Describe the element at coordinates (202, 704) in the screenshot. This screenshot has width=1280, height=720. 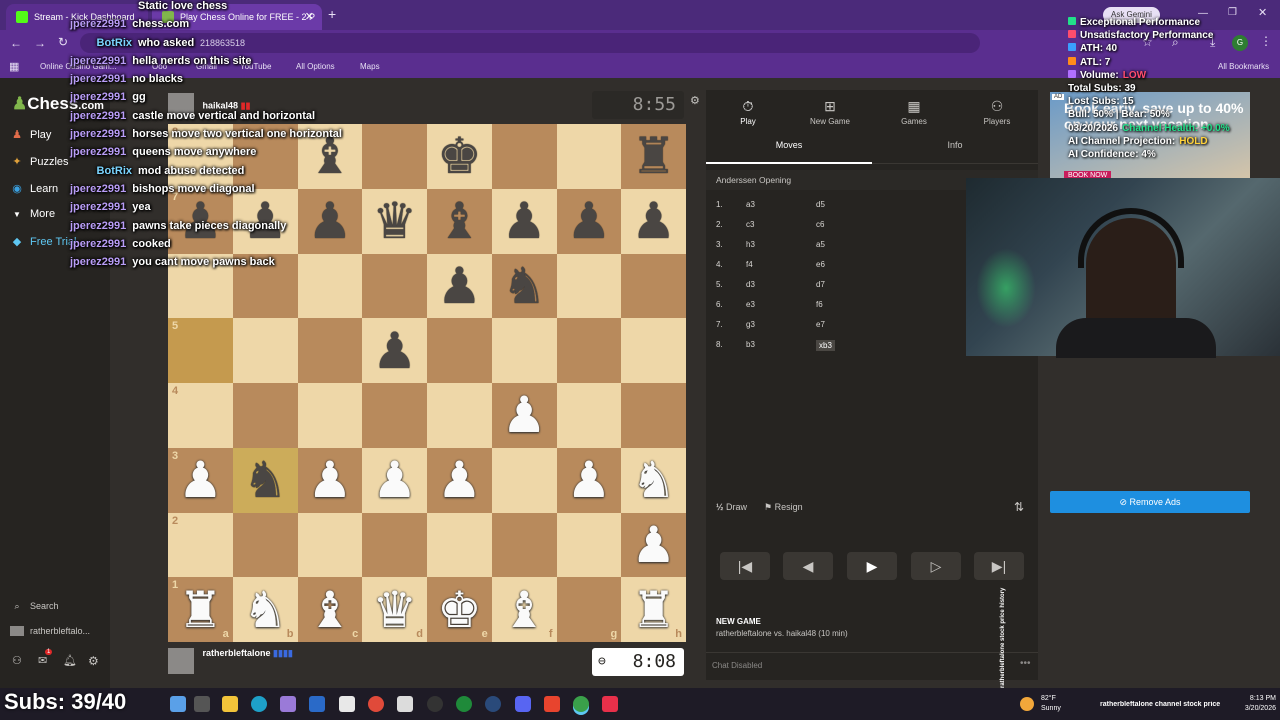
I see `task-view-icon` at that location.